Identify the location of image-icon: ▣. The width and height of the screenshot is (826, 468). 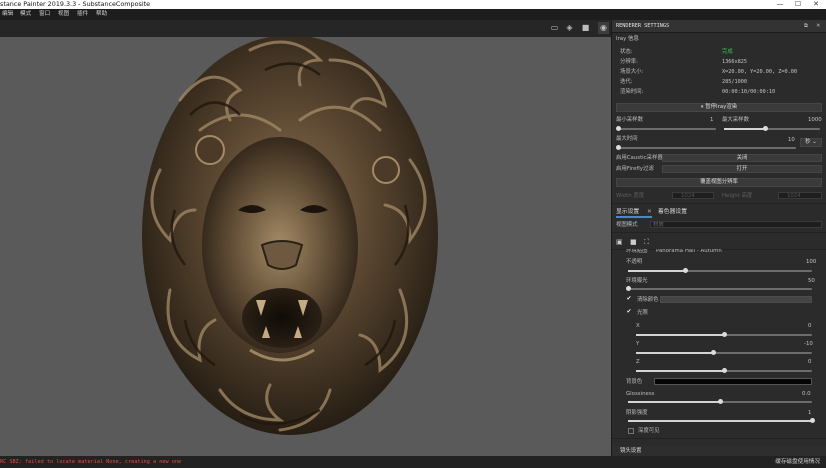
(619, 242).